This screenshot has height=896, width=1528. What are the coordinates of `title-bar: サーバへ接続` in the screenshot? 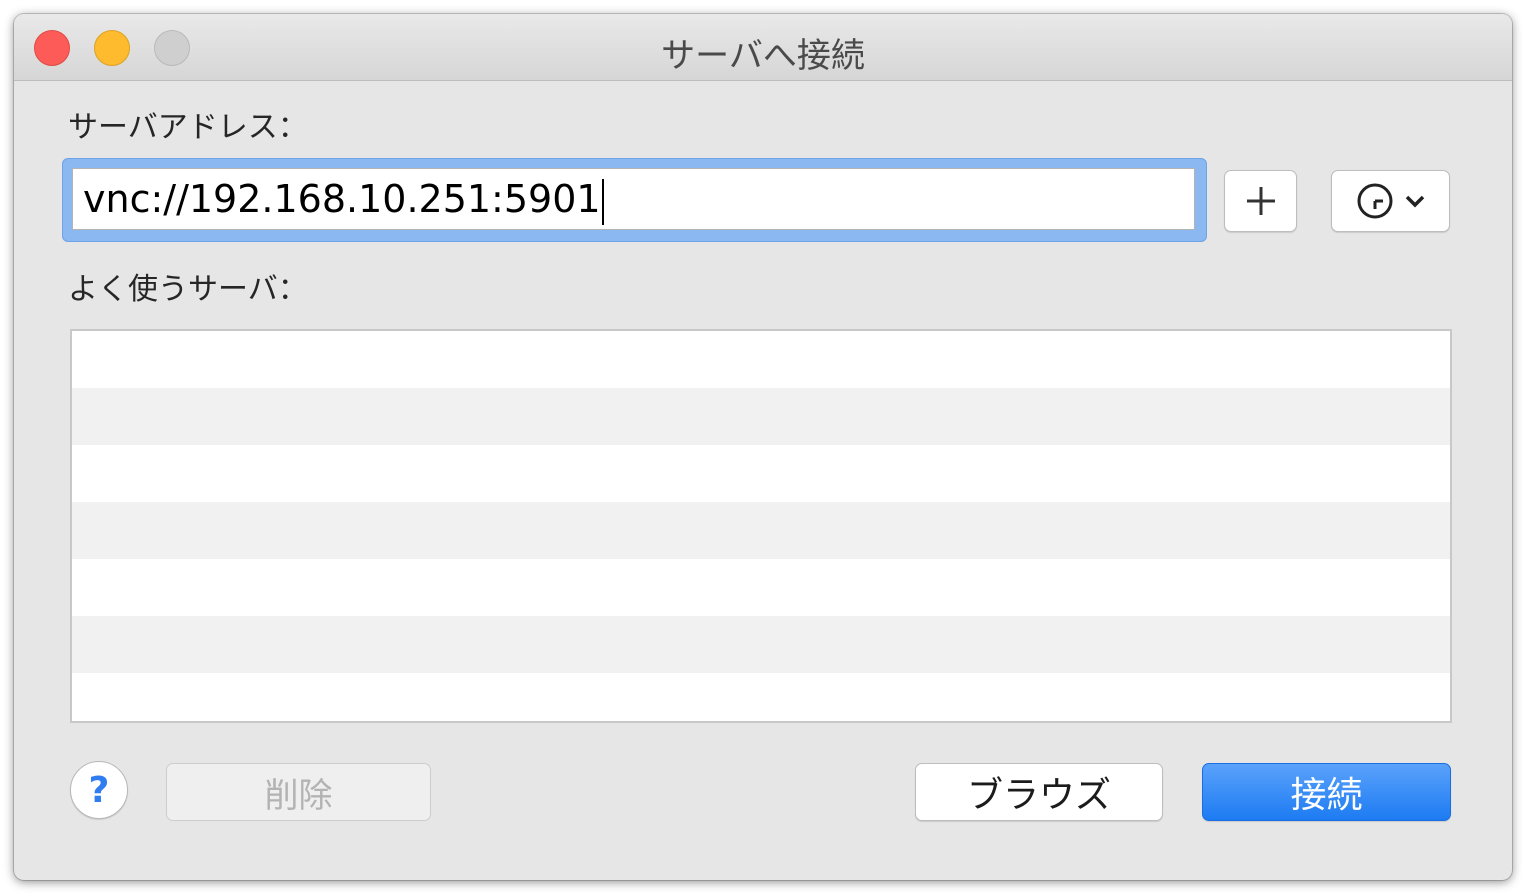 It's located at (763, 47).